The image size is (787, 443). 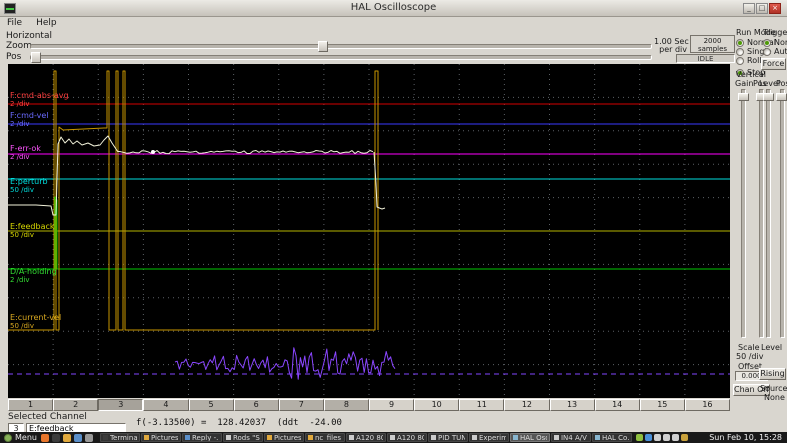 I want to click on force-button: Force, so click(x=773, y=64).